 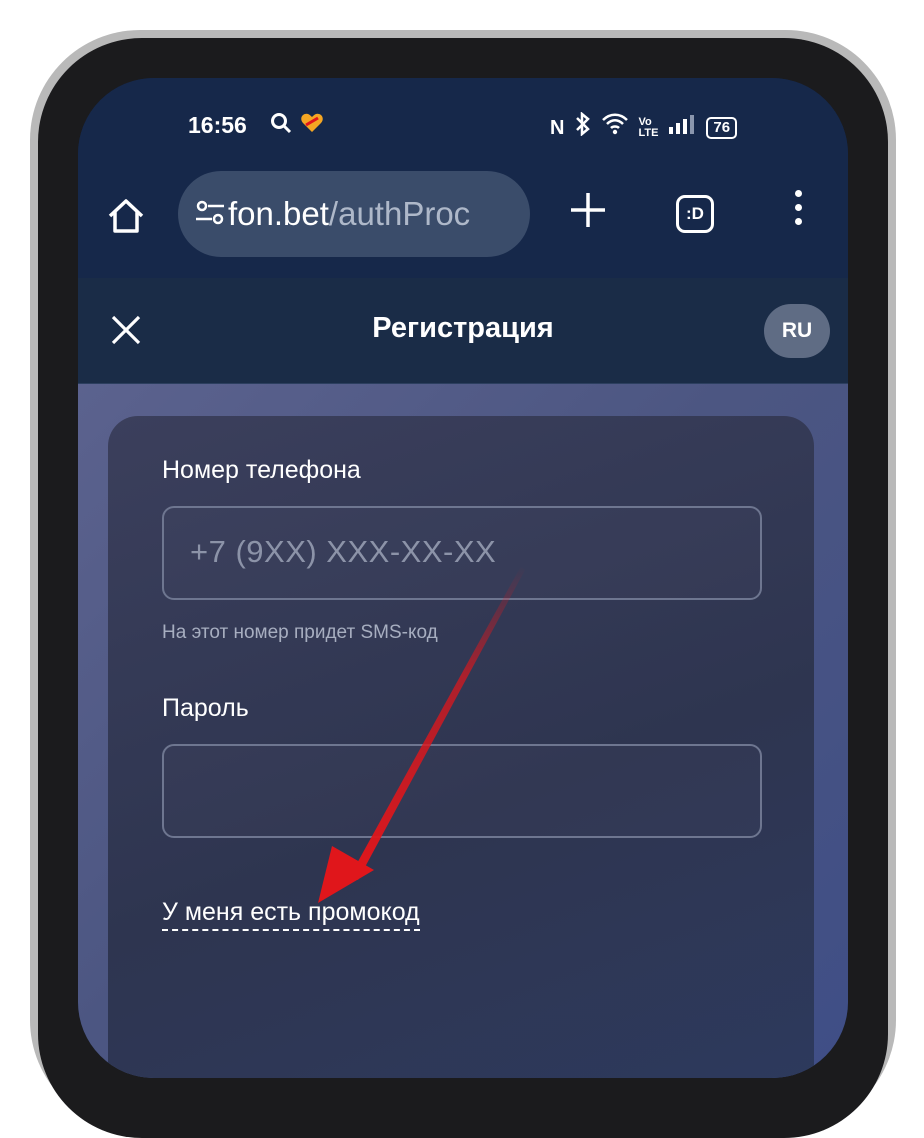 What do you see at coordinates (300, 632) in the screenshot?
I see `phone-hint: На этот номер придет SMS-код` at bounding box center [300, 632].